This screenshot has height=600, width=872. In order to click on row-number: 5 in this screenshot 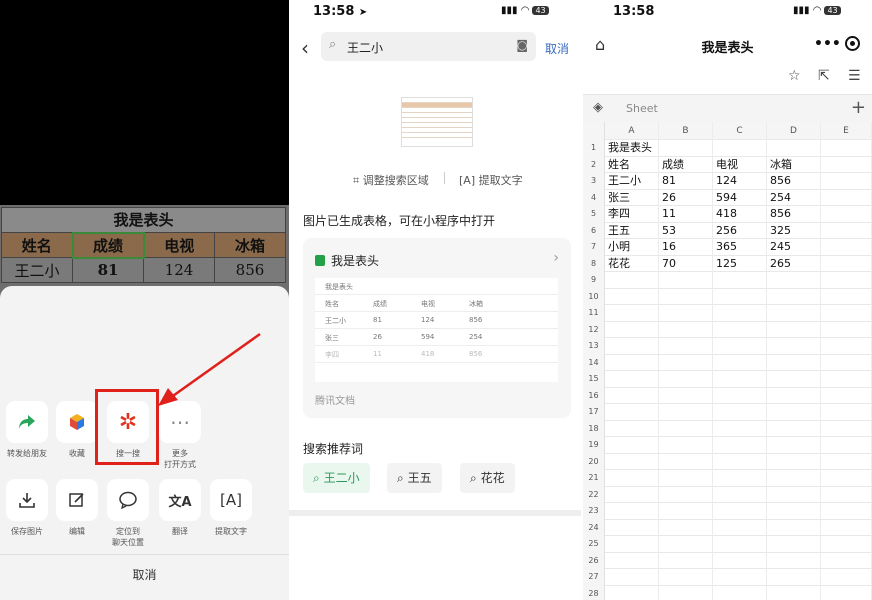, I will do `click(594, 214)`.